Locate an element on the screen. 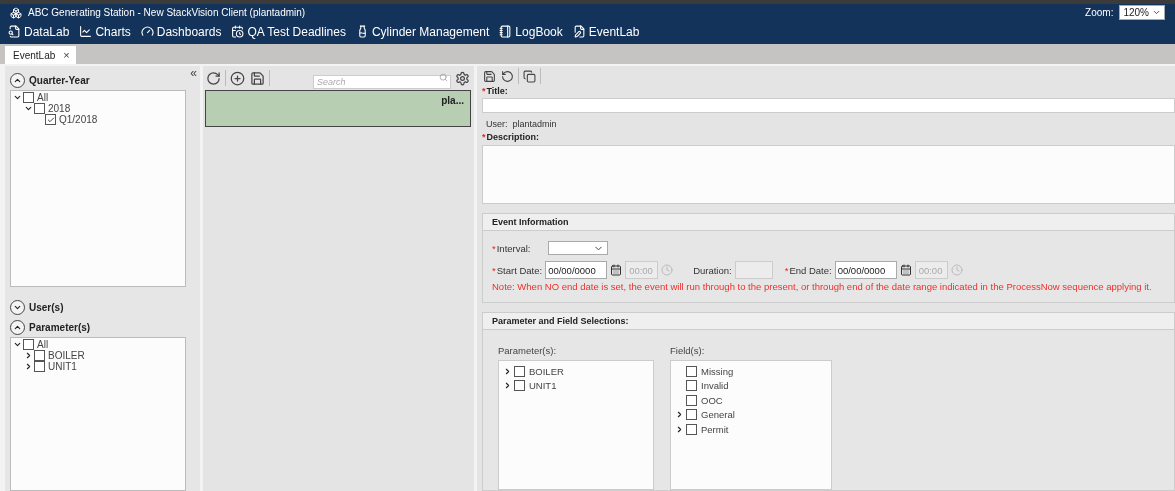  add-button is located at coordinates (237, 78).